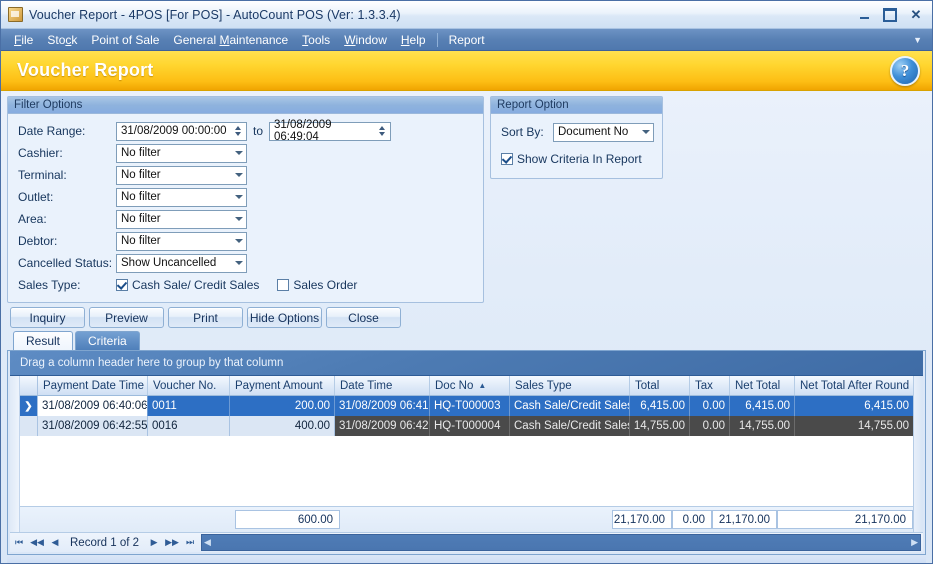  Describe the element at coordinates (181, 175) in the screenshot. I see `terminal-select: No filter` at that location.